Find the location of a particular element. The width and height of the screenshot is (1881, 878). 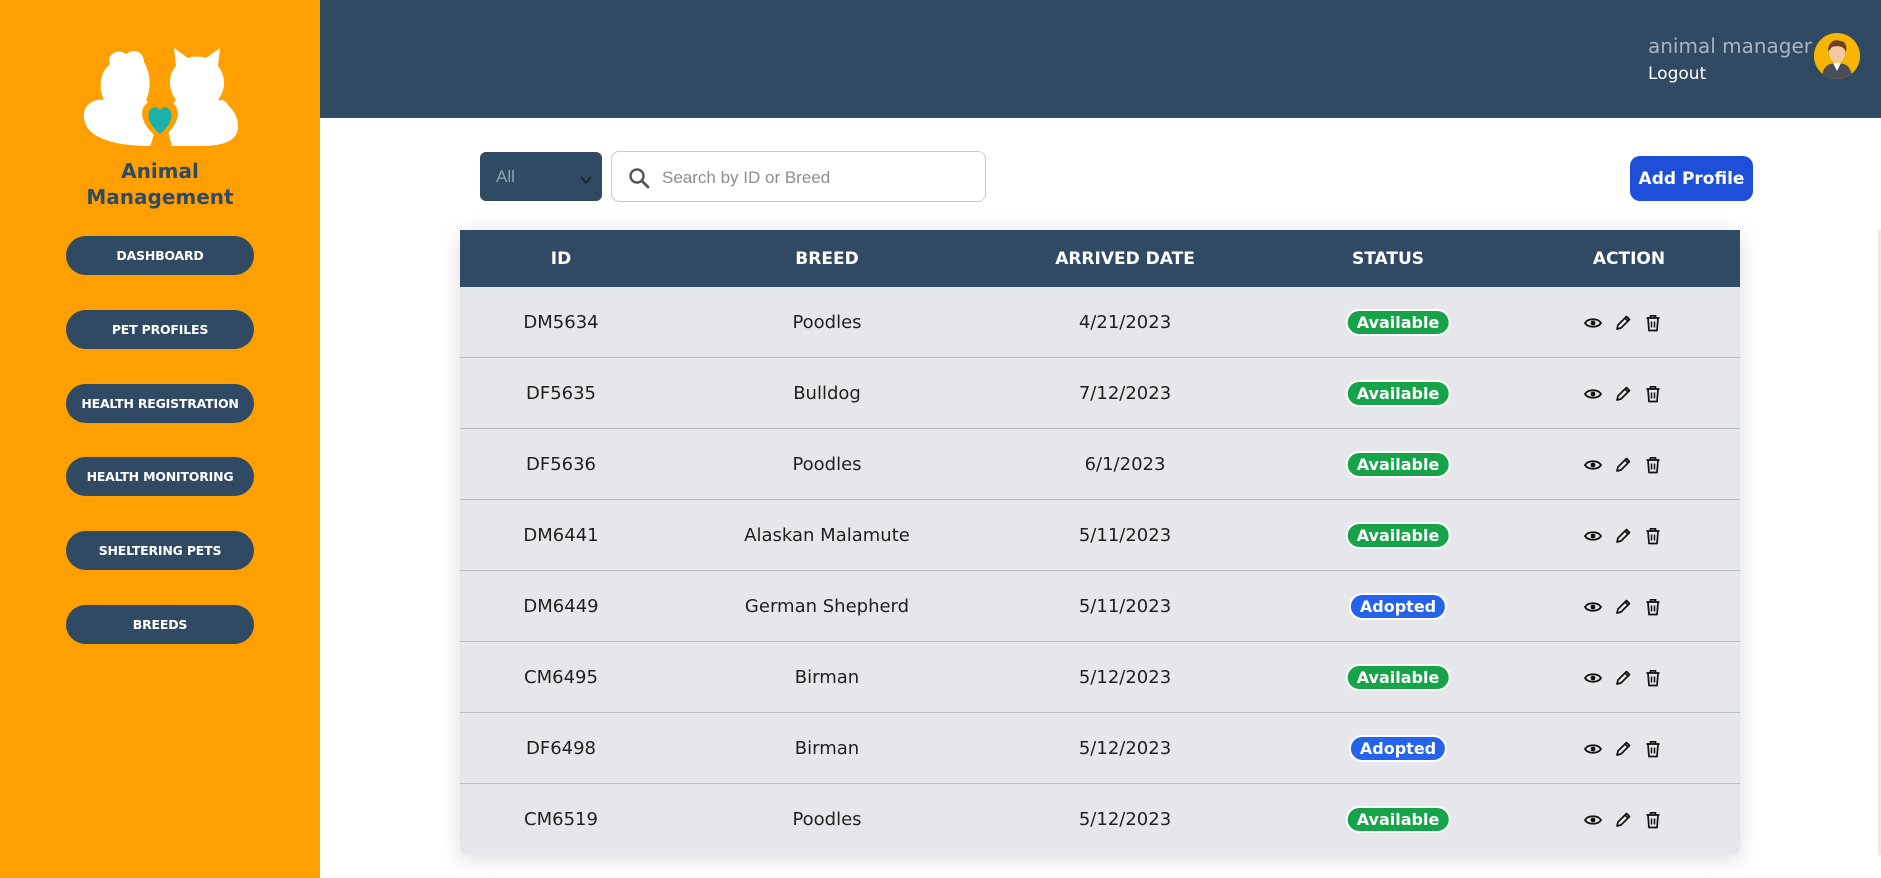

cell-id: CM6495 is located at coordinates (561, 677).